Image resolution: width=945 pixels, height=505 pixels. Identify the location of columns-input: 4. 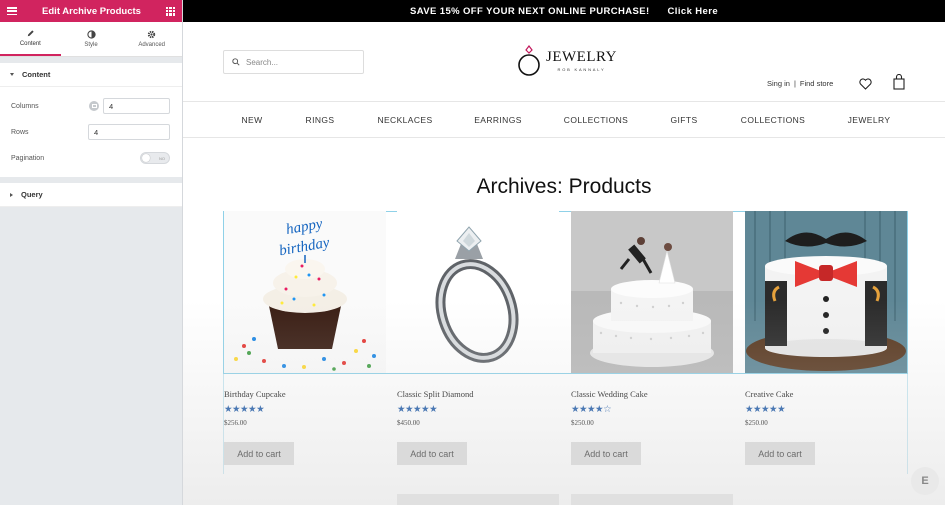
(136, 106).